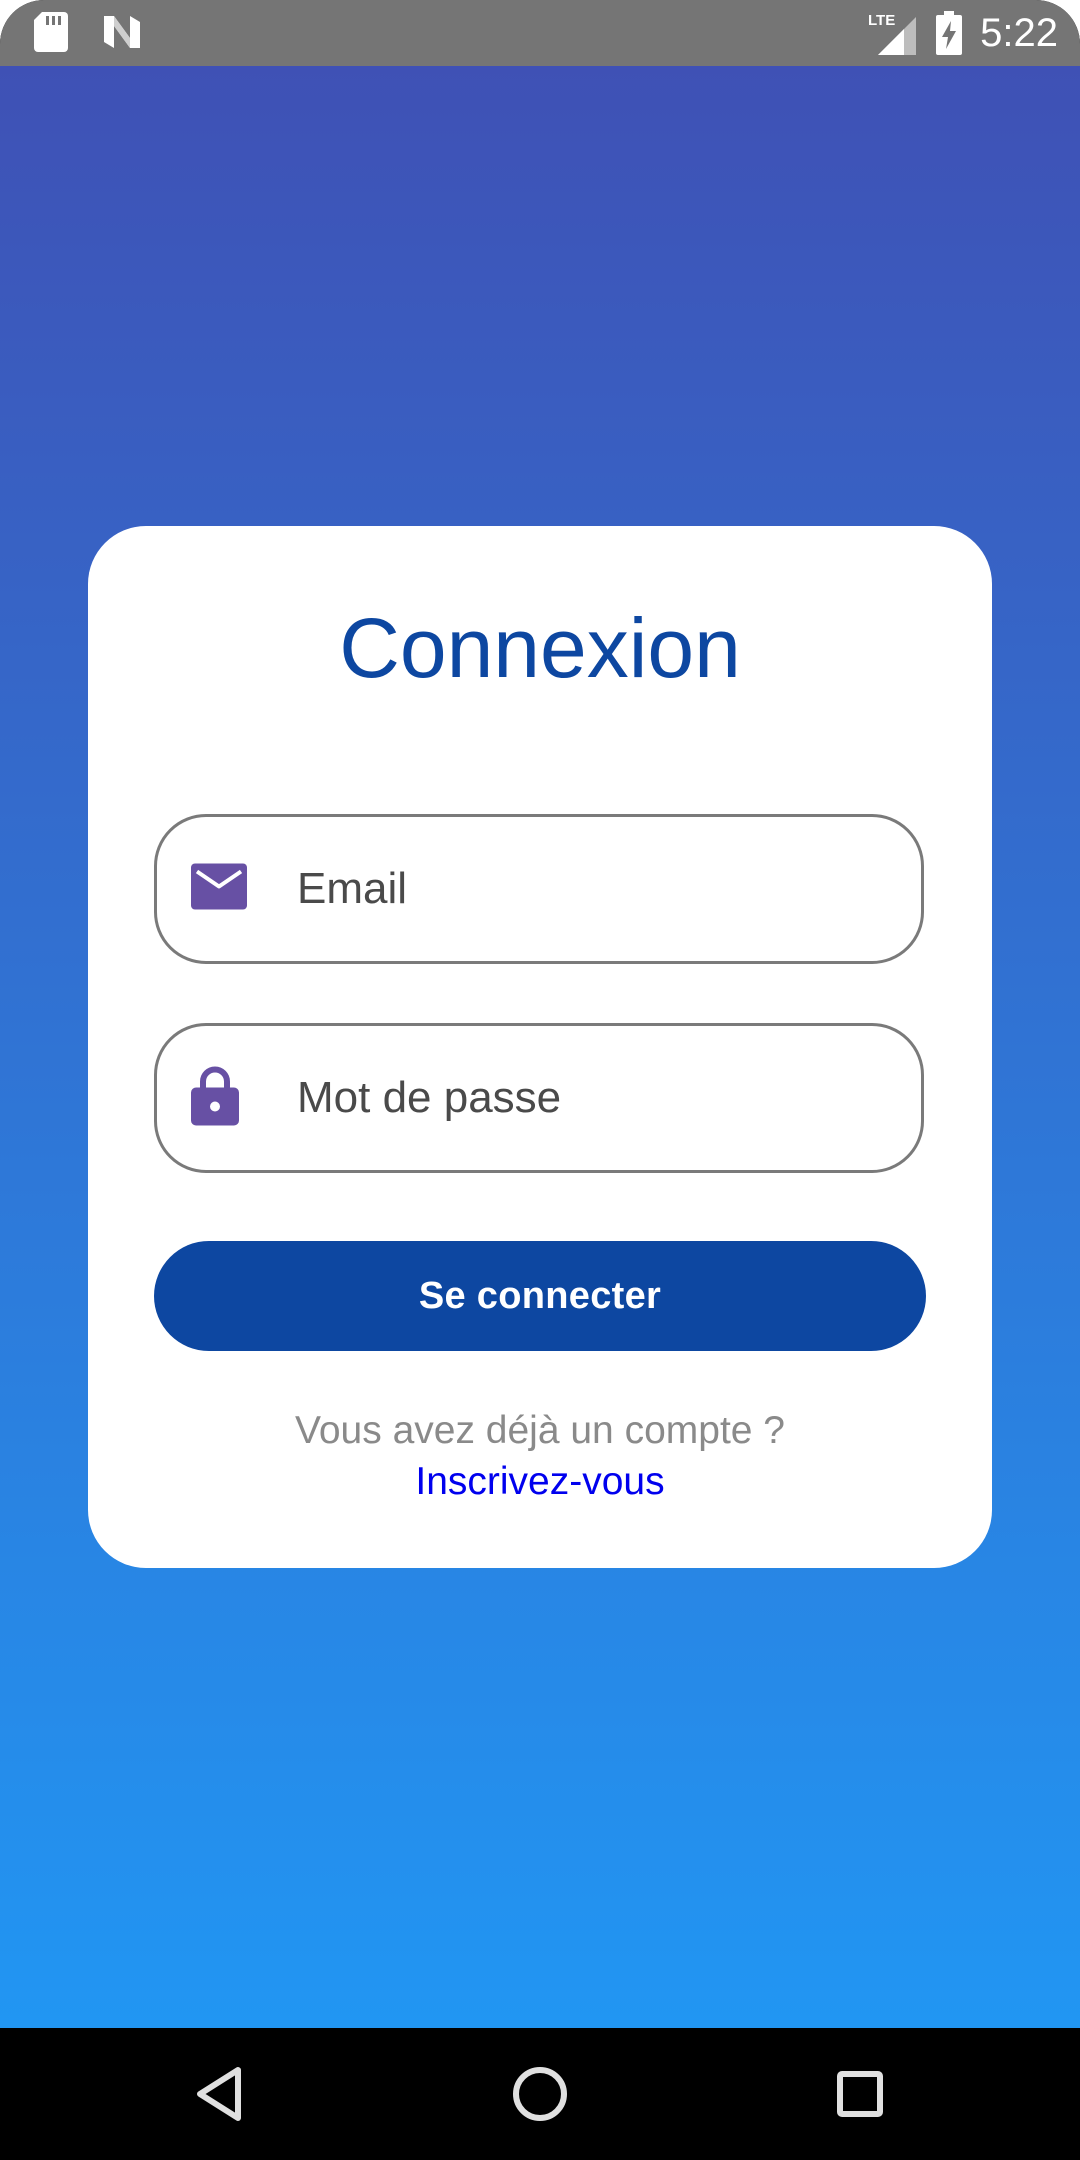 This screenshot has width=1080, height=2160. Describe the element at coordinates (51, 32) in the screenshot. I see `sd-card-icon` at that location.